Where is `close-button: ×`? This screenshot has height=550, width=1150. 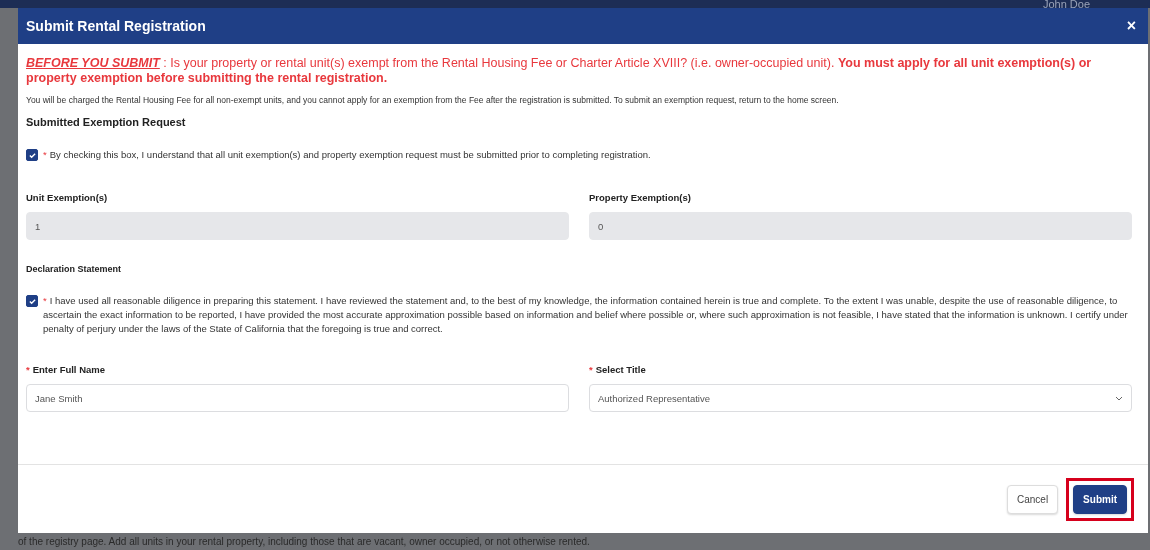 close-button: × is located at coordinates (1131, 26).